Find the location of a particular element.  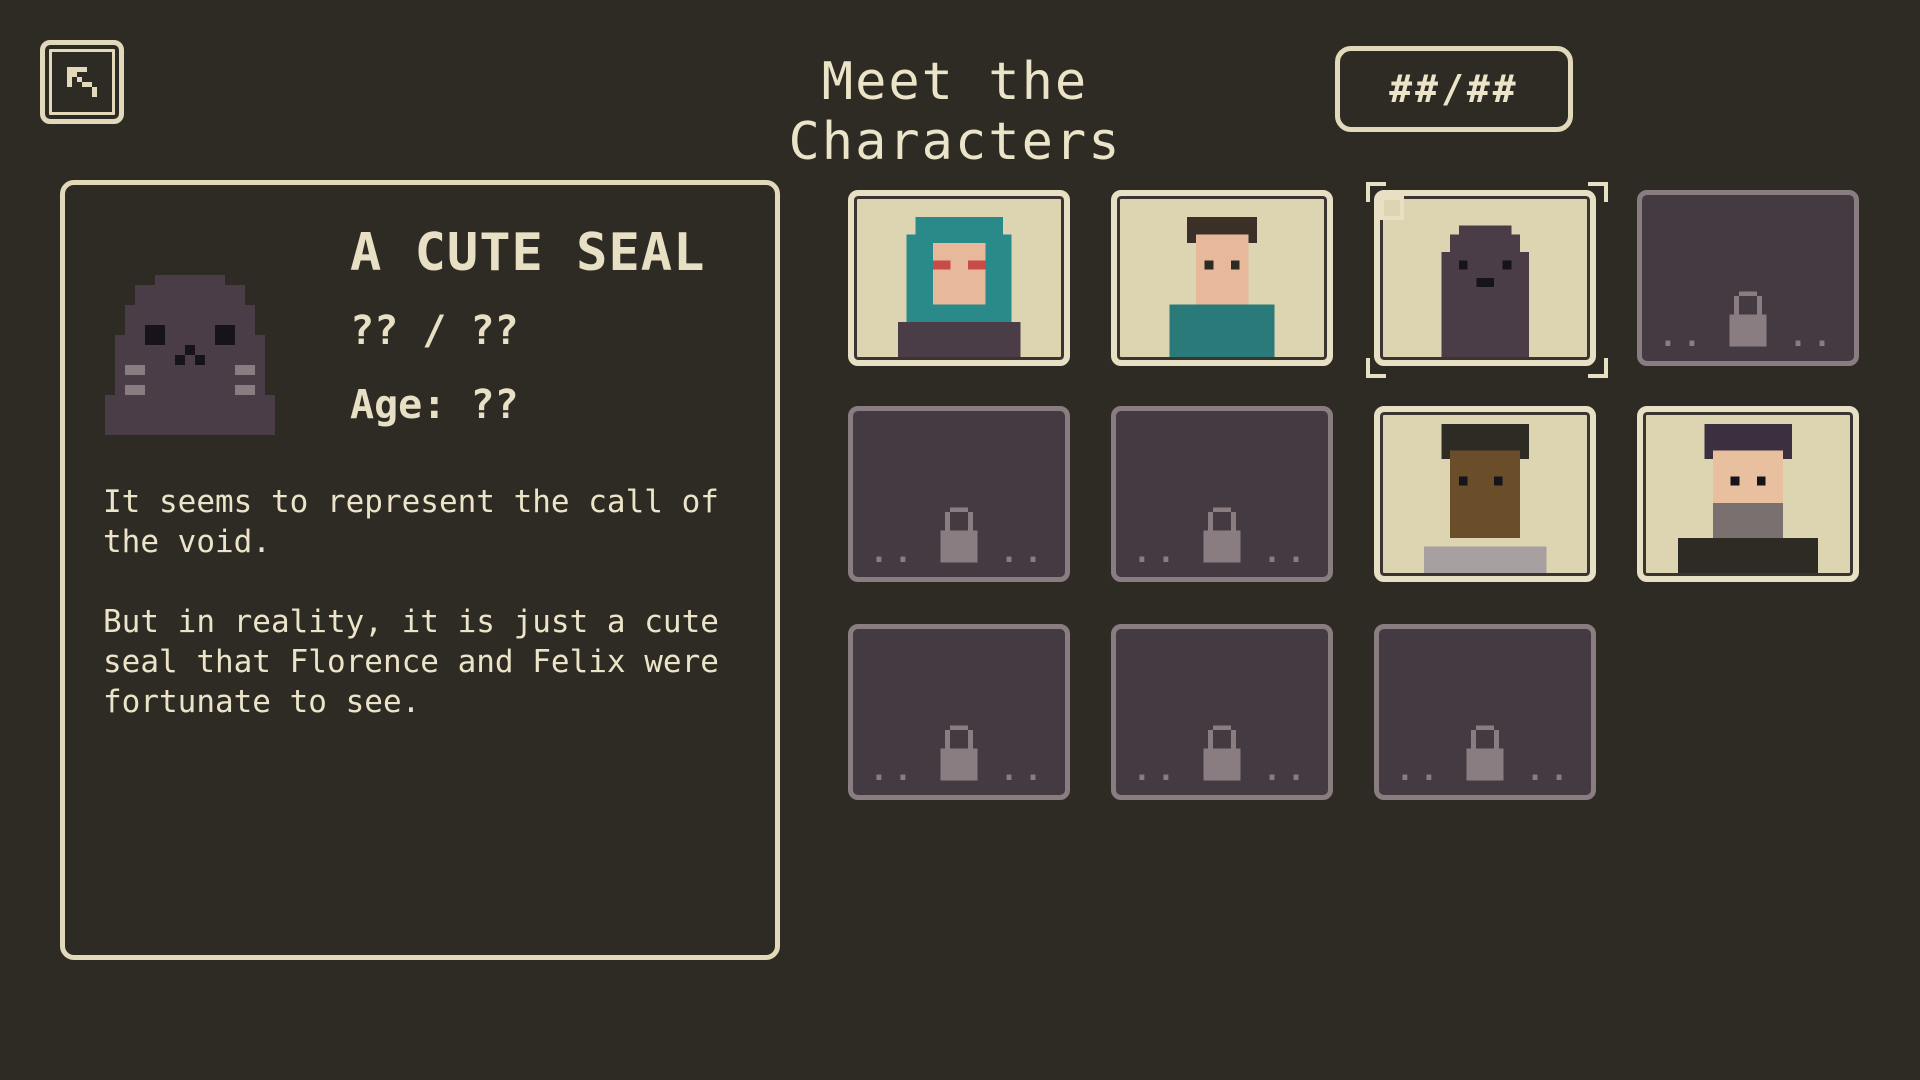

selection-corner-bl is located at coordinates (1376, 368).